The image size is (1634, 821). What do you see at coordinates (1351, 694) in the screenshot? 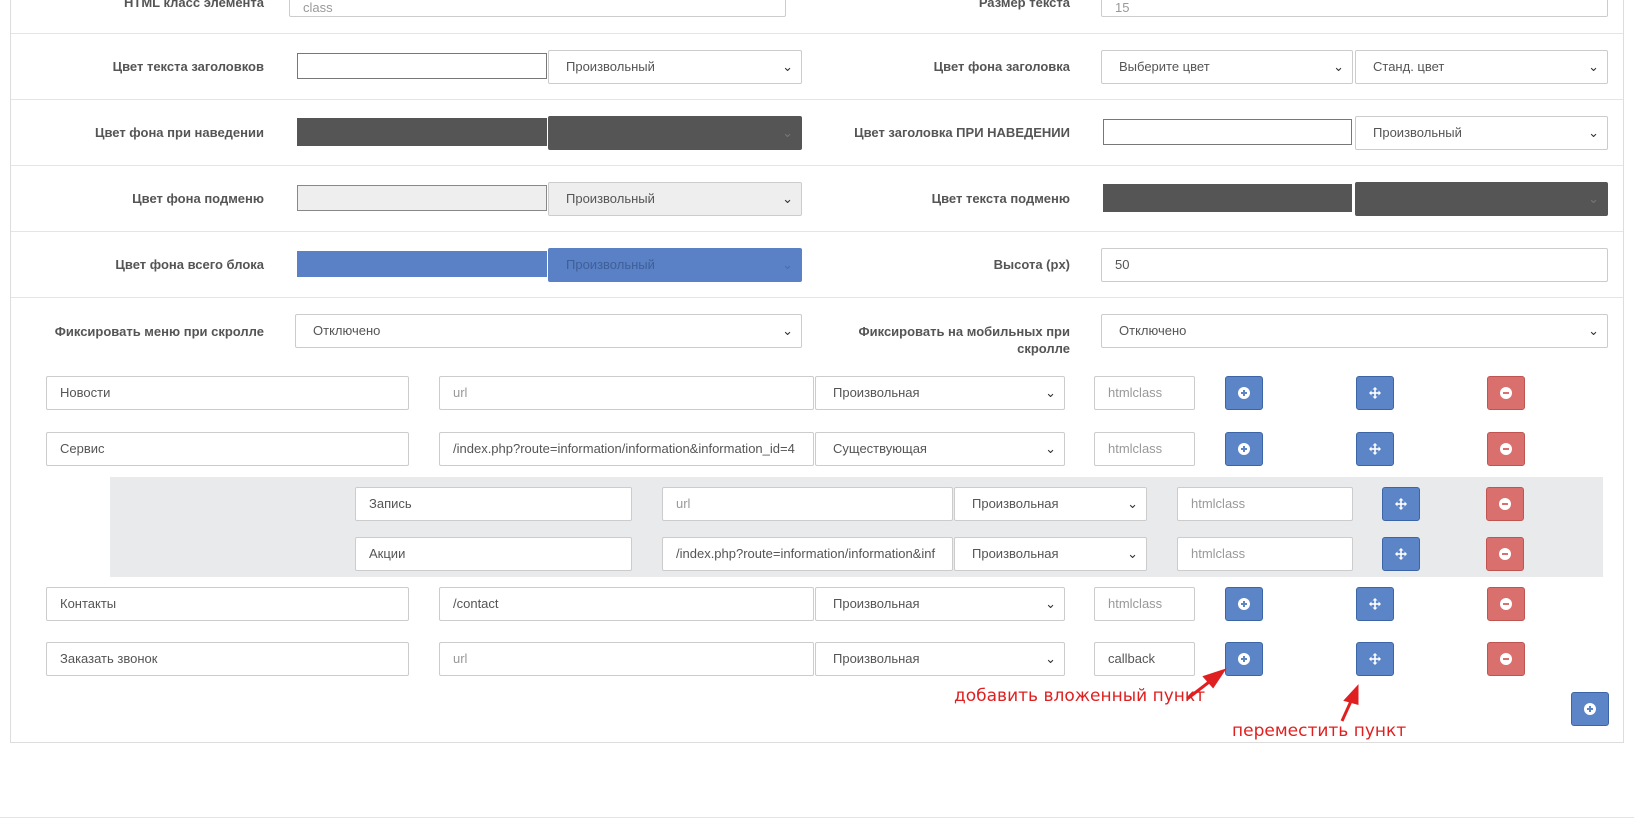
I see `arrow-head` at bounding box center [1351, 694].